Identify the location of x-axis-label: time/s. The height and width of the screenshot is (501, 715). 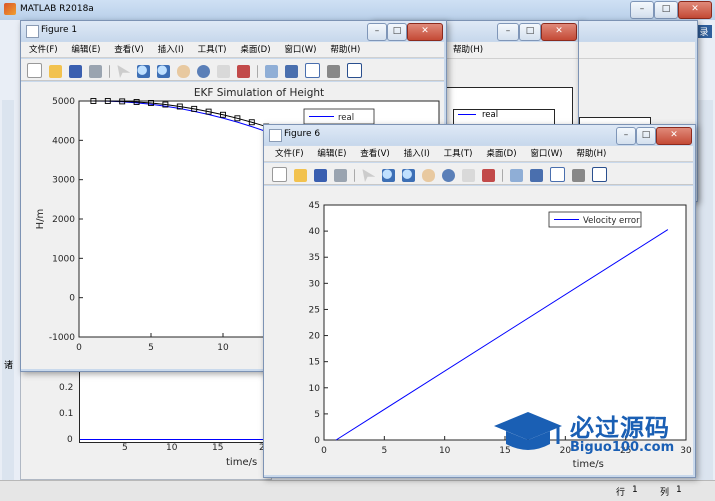
(588, 464).